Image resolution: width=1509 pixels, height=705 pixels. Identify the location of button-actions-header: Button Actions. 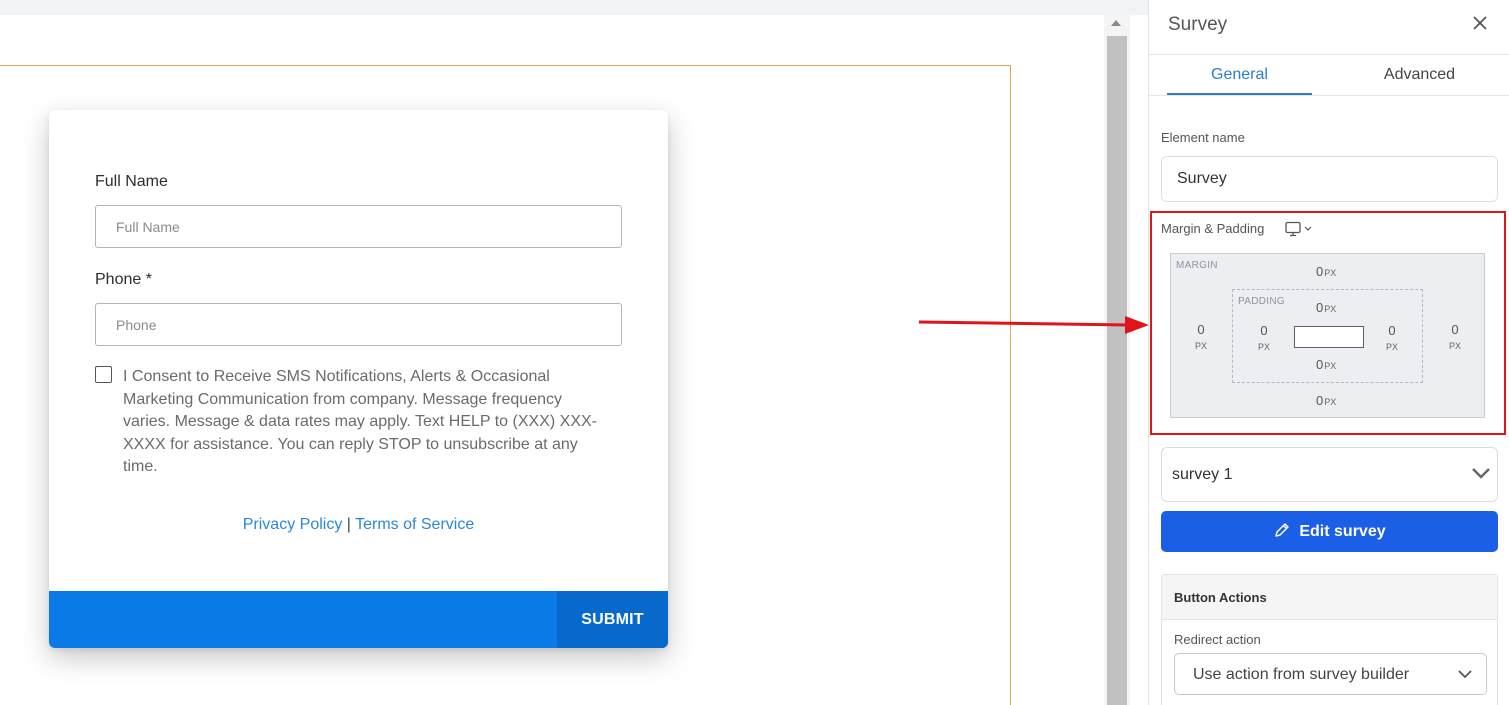
(1329, 597).